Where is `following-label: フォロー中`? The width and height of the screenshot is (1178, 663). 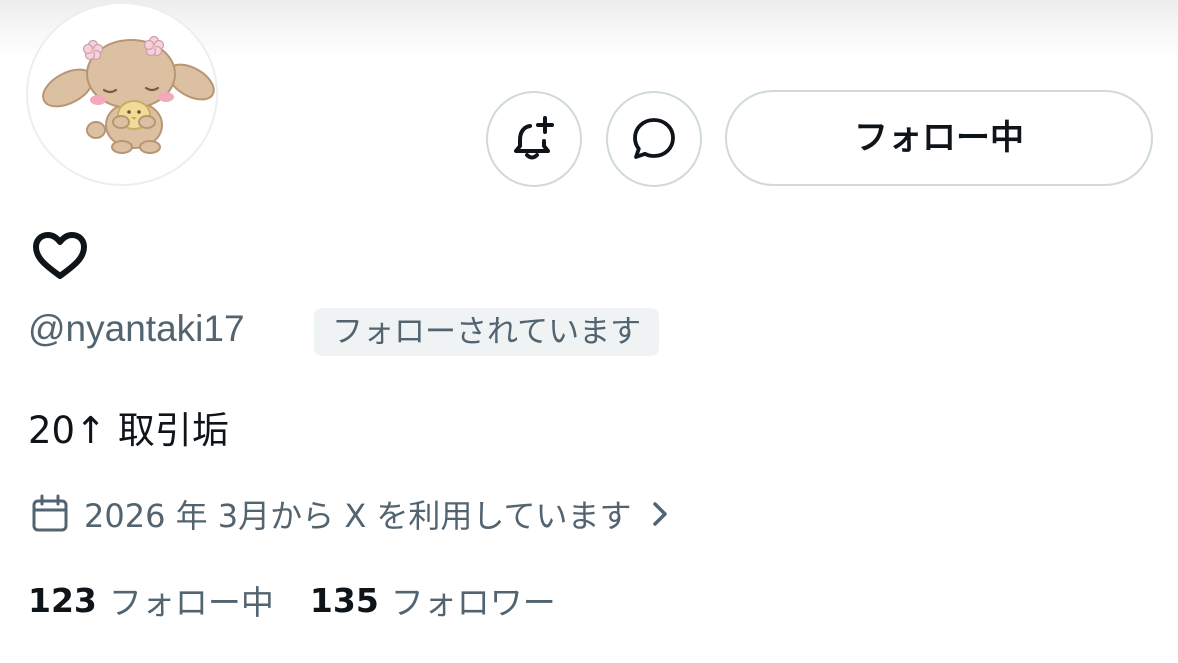
following-label: フォロー中 is located at coordinates (191, 602).